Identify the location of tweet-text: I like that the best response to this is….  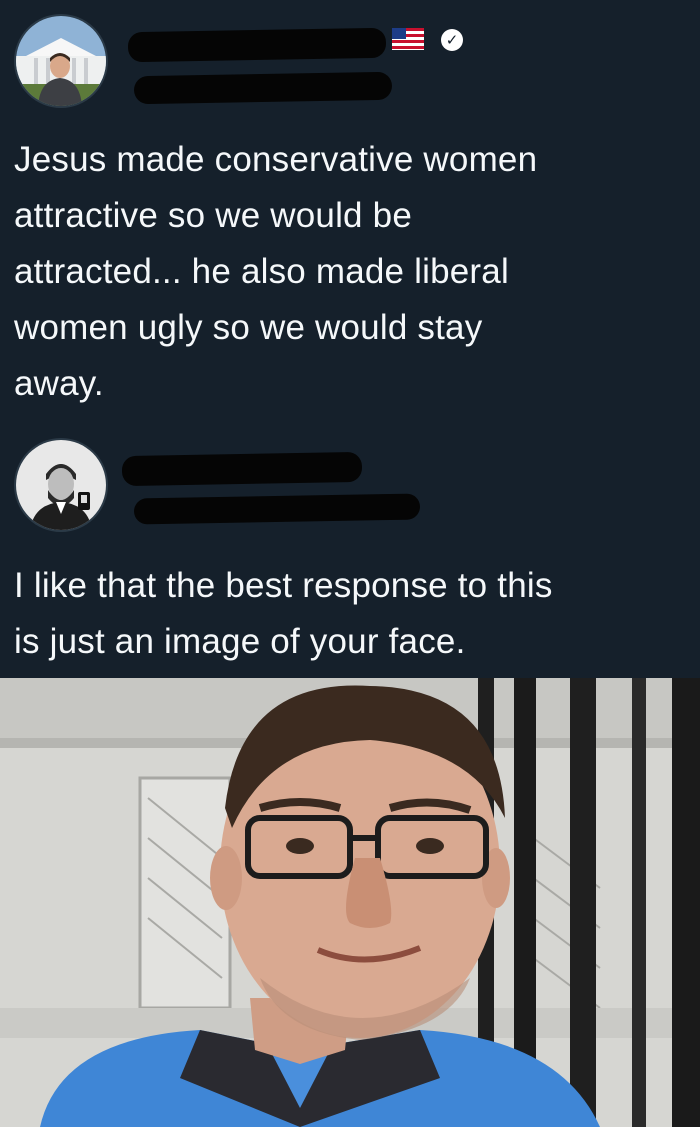
(283, 613).